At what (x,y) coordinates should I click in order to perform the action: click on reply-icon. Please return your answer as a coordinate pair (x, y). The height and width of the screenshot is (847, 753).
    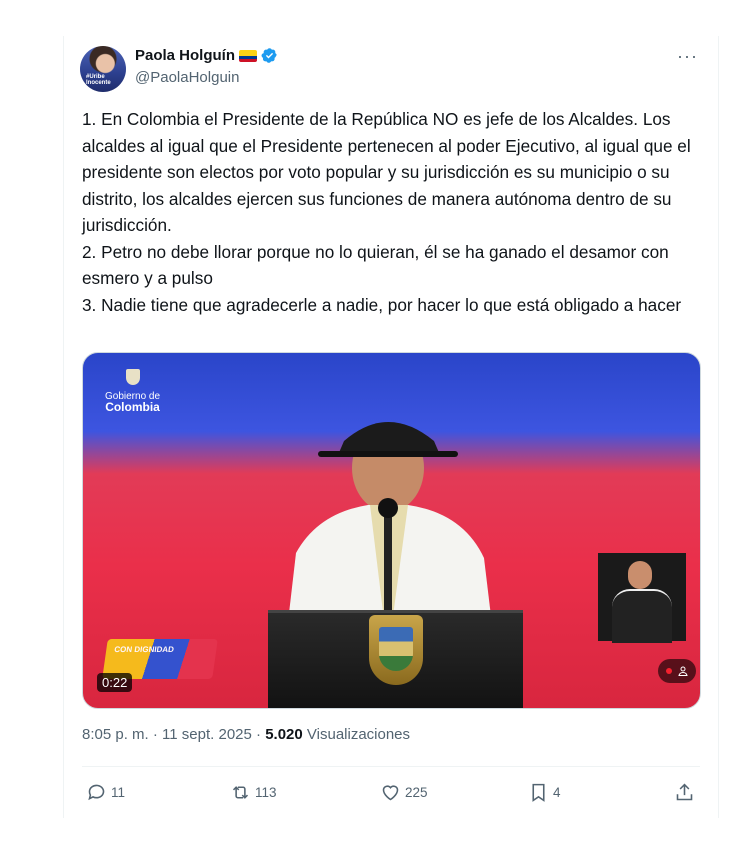
    Looking at the image, I should click on (96, 792).